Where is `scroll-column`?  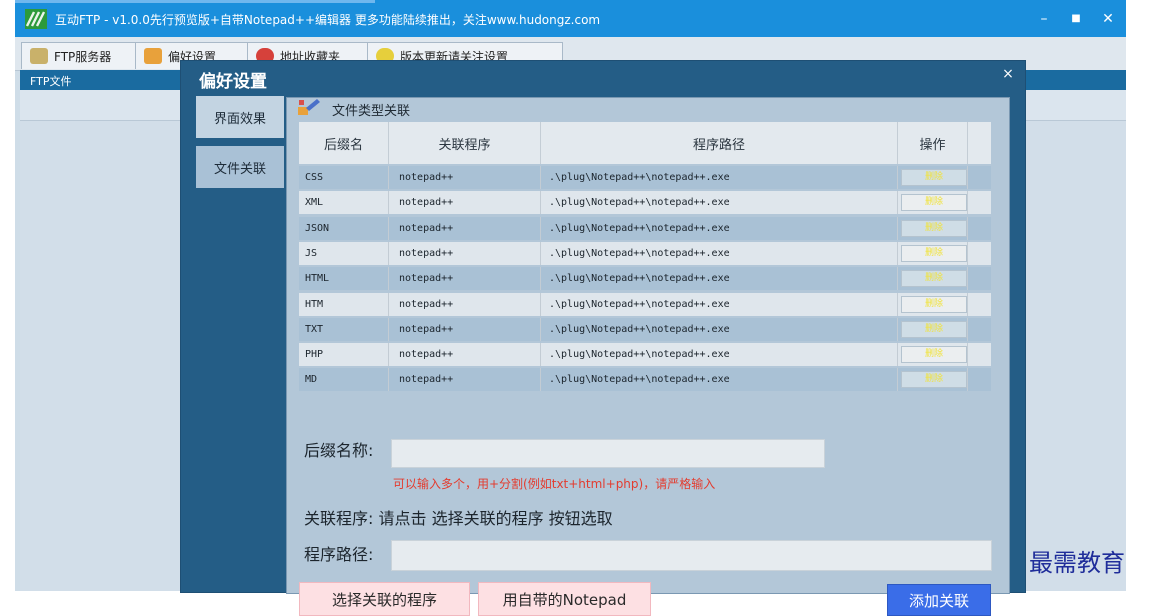 scroll-column is located at coordinates (979, 143).